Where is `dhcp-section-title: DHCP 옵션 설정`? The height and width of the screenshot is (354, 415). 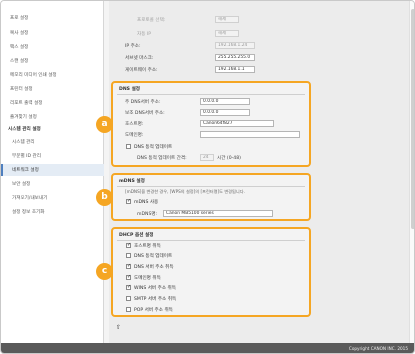
dhcp-section-title: DHCP 옵션 설정 is located at coordinates (136, 235).